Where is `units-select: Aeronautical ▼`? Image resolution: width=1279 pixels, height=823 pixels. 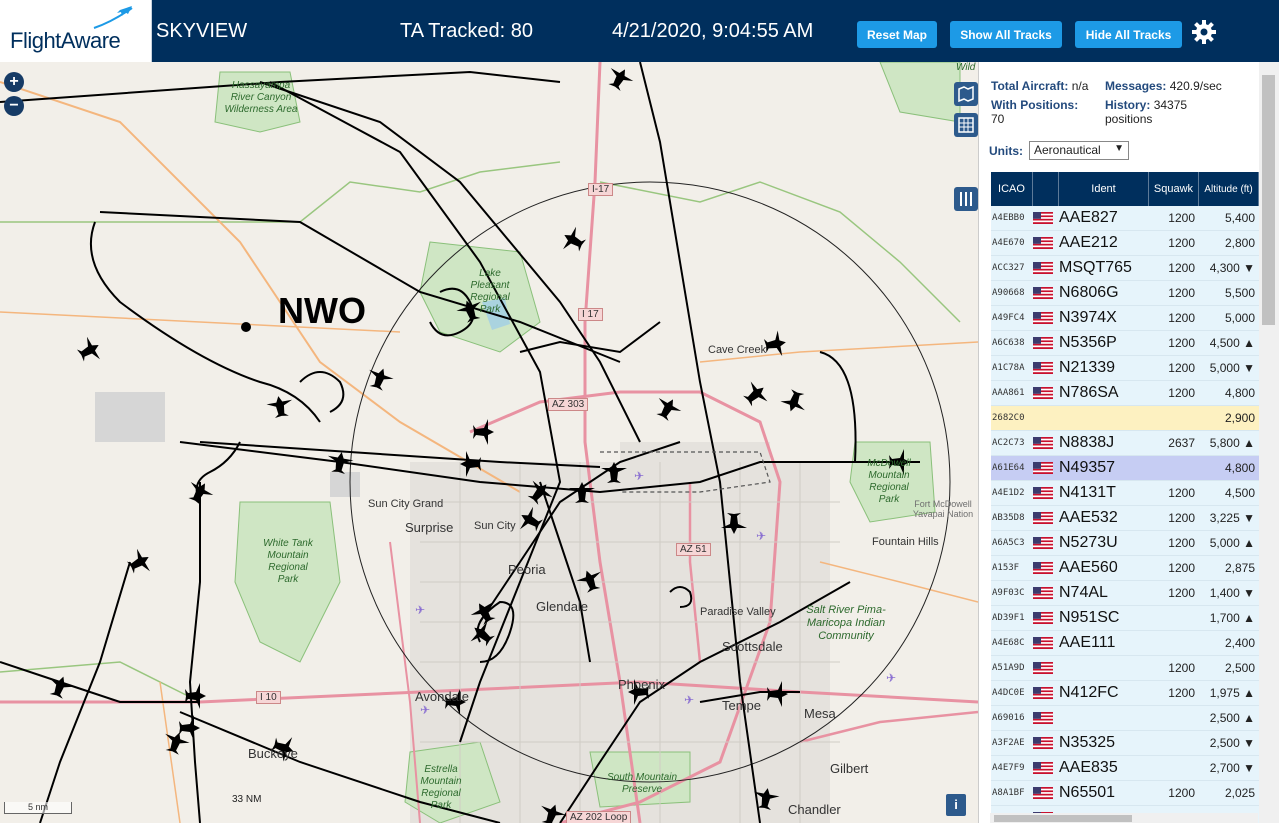 units-select: Aeronautical ▼ is located at coordinates (1079, 150).